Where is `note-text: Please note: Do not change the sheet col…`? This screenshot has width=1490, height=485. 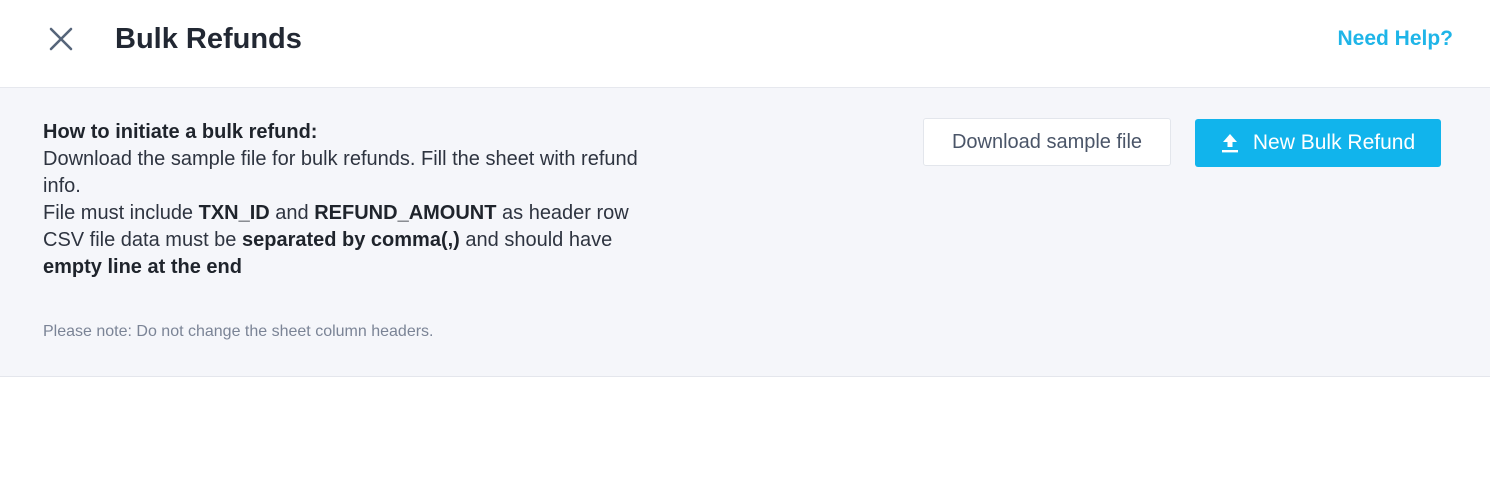 note-text: Please note: Do not change the sheet col… is located at coordinates (238, 331).